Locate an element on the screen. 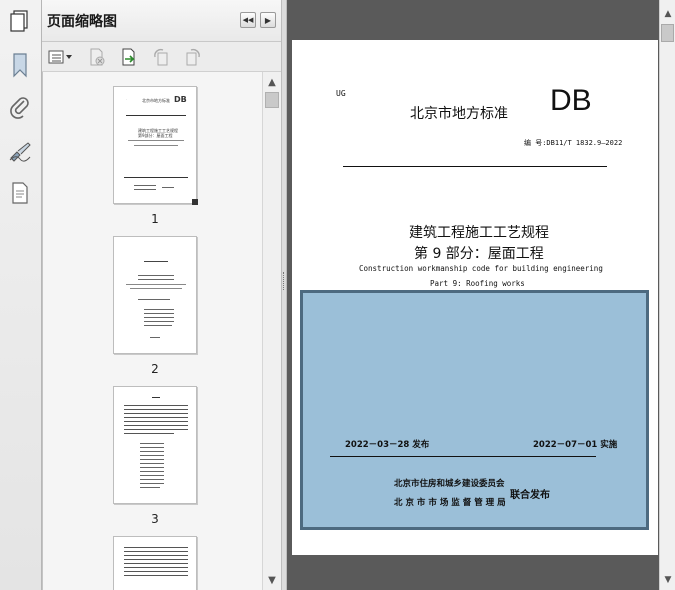 This screenshot has width=675, height=590. header-rule is located at coordinates (475, 166).